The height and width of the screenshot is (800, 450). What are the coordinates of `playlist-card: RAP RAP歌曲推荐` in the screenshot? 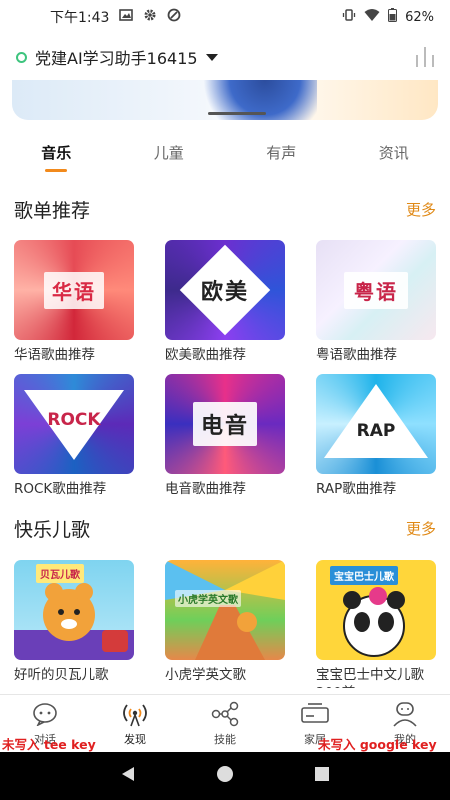 It's located at (376, 436).